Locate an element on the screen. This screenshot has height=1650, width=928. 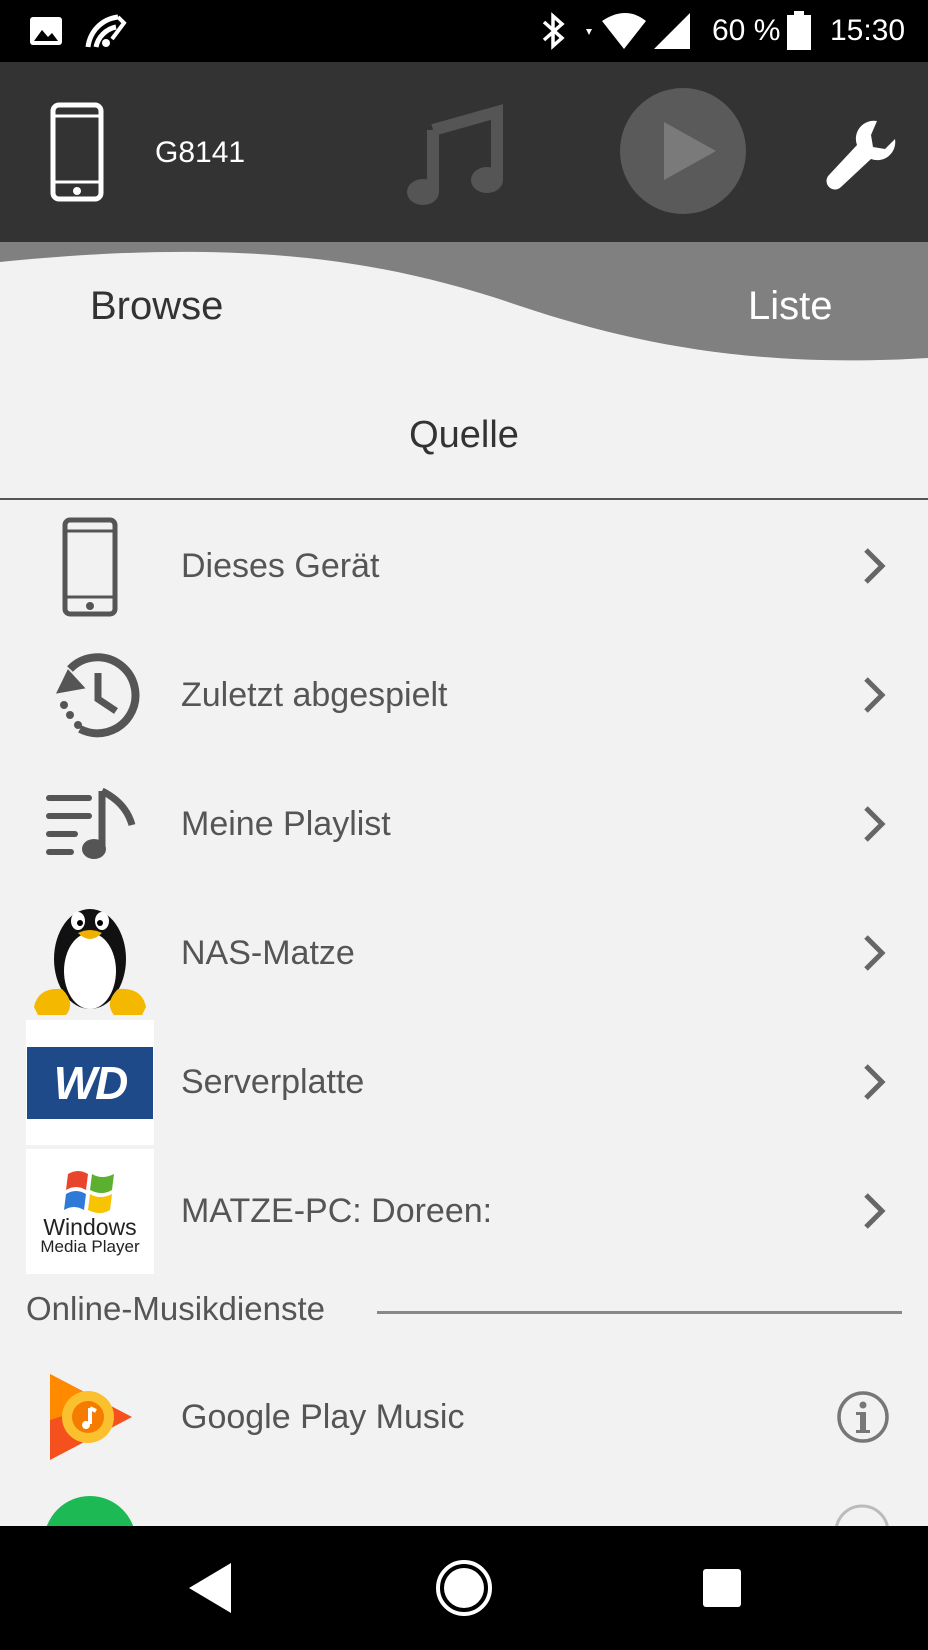
playlist-icon is located at coordinates (90, 824).